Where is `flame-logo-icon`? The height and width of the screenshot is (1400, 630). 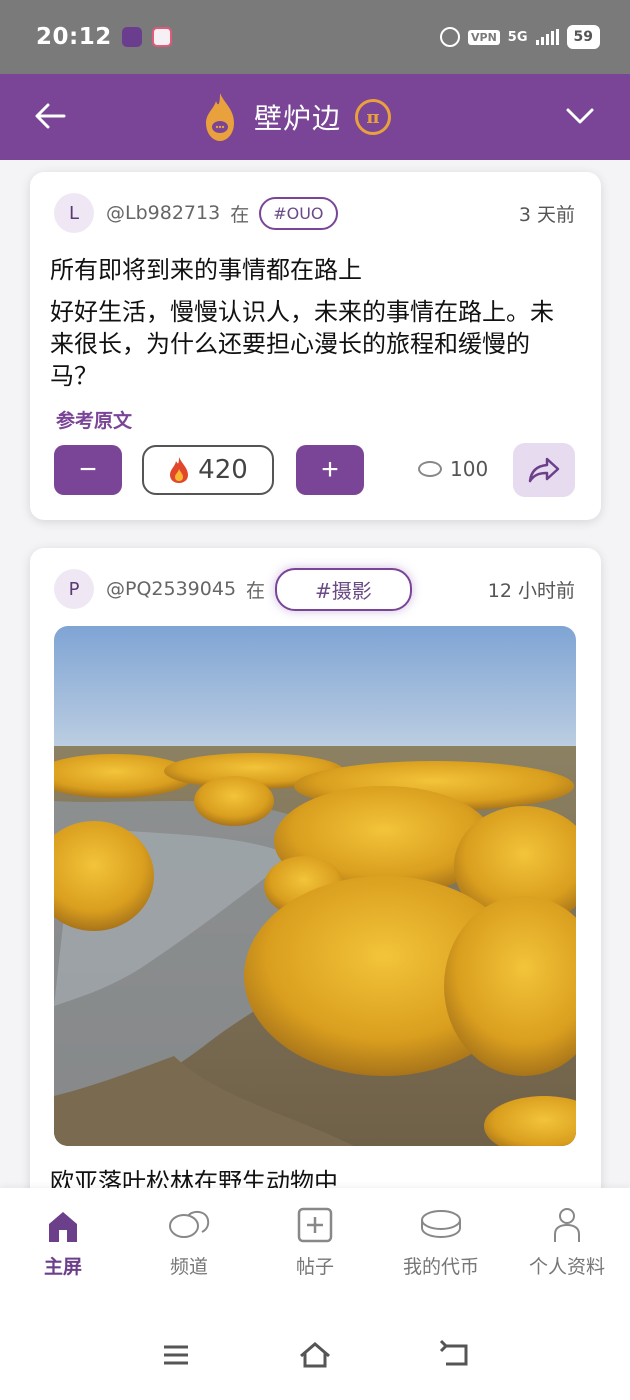 flame-logo-icon is located at coordinates (220, 117).